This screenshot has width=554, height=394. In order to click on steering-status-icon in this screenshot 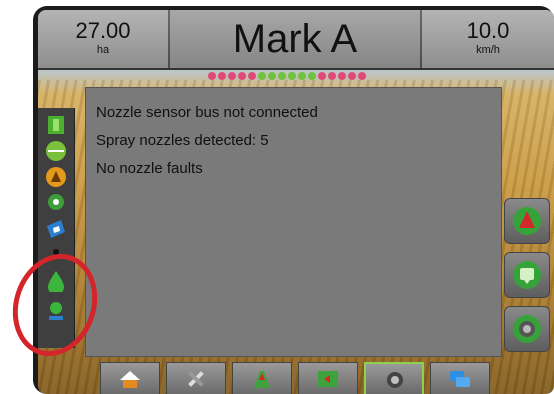, I will do `click(56, 177)`.